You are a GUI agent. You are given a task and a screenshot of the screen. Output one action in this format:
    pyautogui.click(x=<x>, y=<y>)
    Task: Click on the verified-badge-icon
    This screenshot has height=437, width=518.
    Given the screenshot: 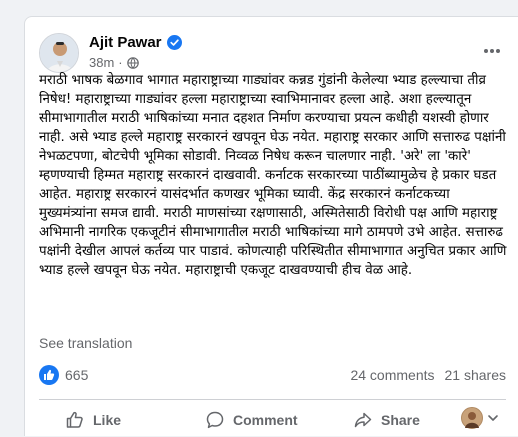 What is the action you would take?
    pyautogui.click(x=174, y=42)
    